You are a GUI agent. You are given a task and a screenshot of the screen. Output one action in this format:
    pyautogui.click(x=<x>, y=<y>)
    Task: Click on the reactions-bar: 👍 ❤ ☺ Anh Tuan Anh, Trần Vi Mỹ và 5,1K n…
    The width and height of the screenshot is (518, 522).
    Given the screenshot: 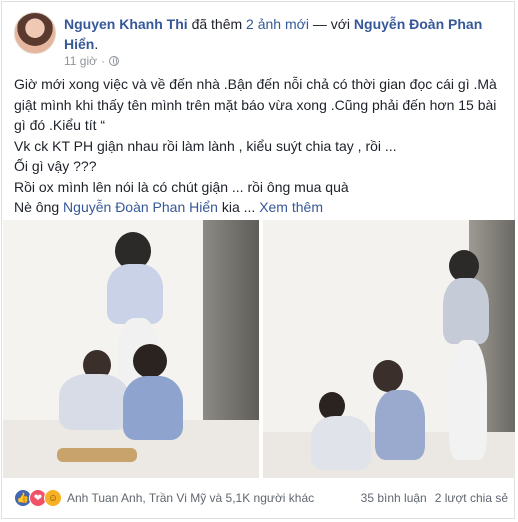 What is the action you would take?
    pyautogui.click(x=261, y=498)
    